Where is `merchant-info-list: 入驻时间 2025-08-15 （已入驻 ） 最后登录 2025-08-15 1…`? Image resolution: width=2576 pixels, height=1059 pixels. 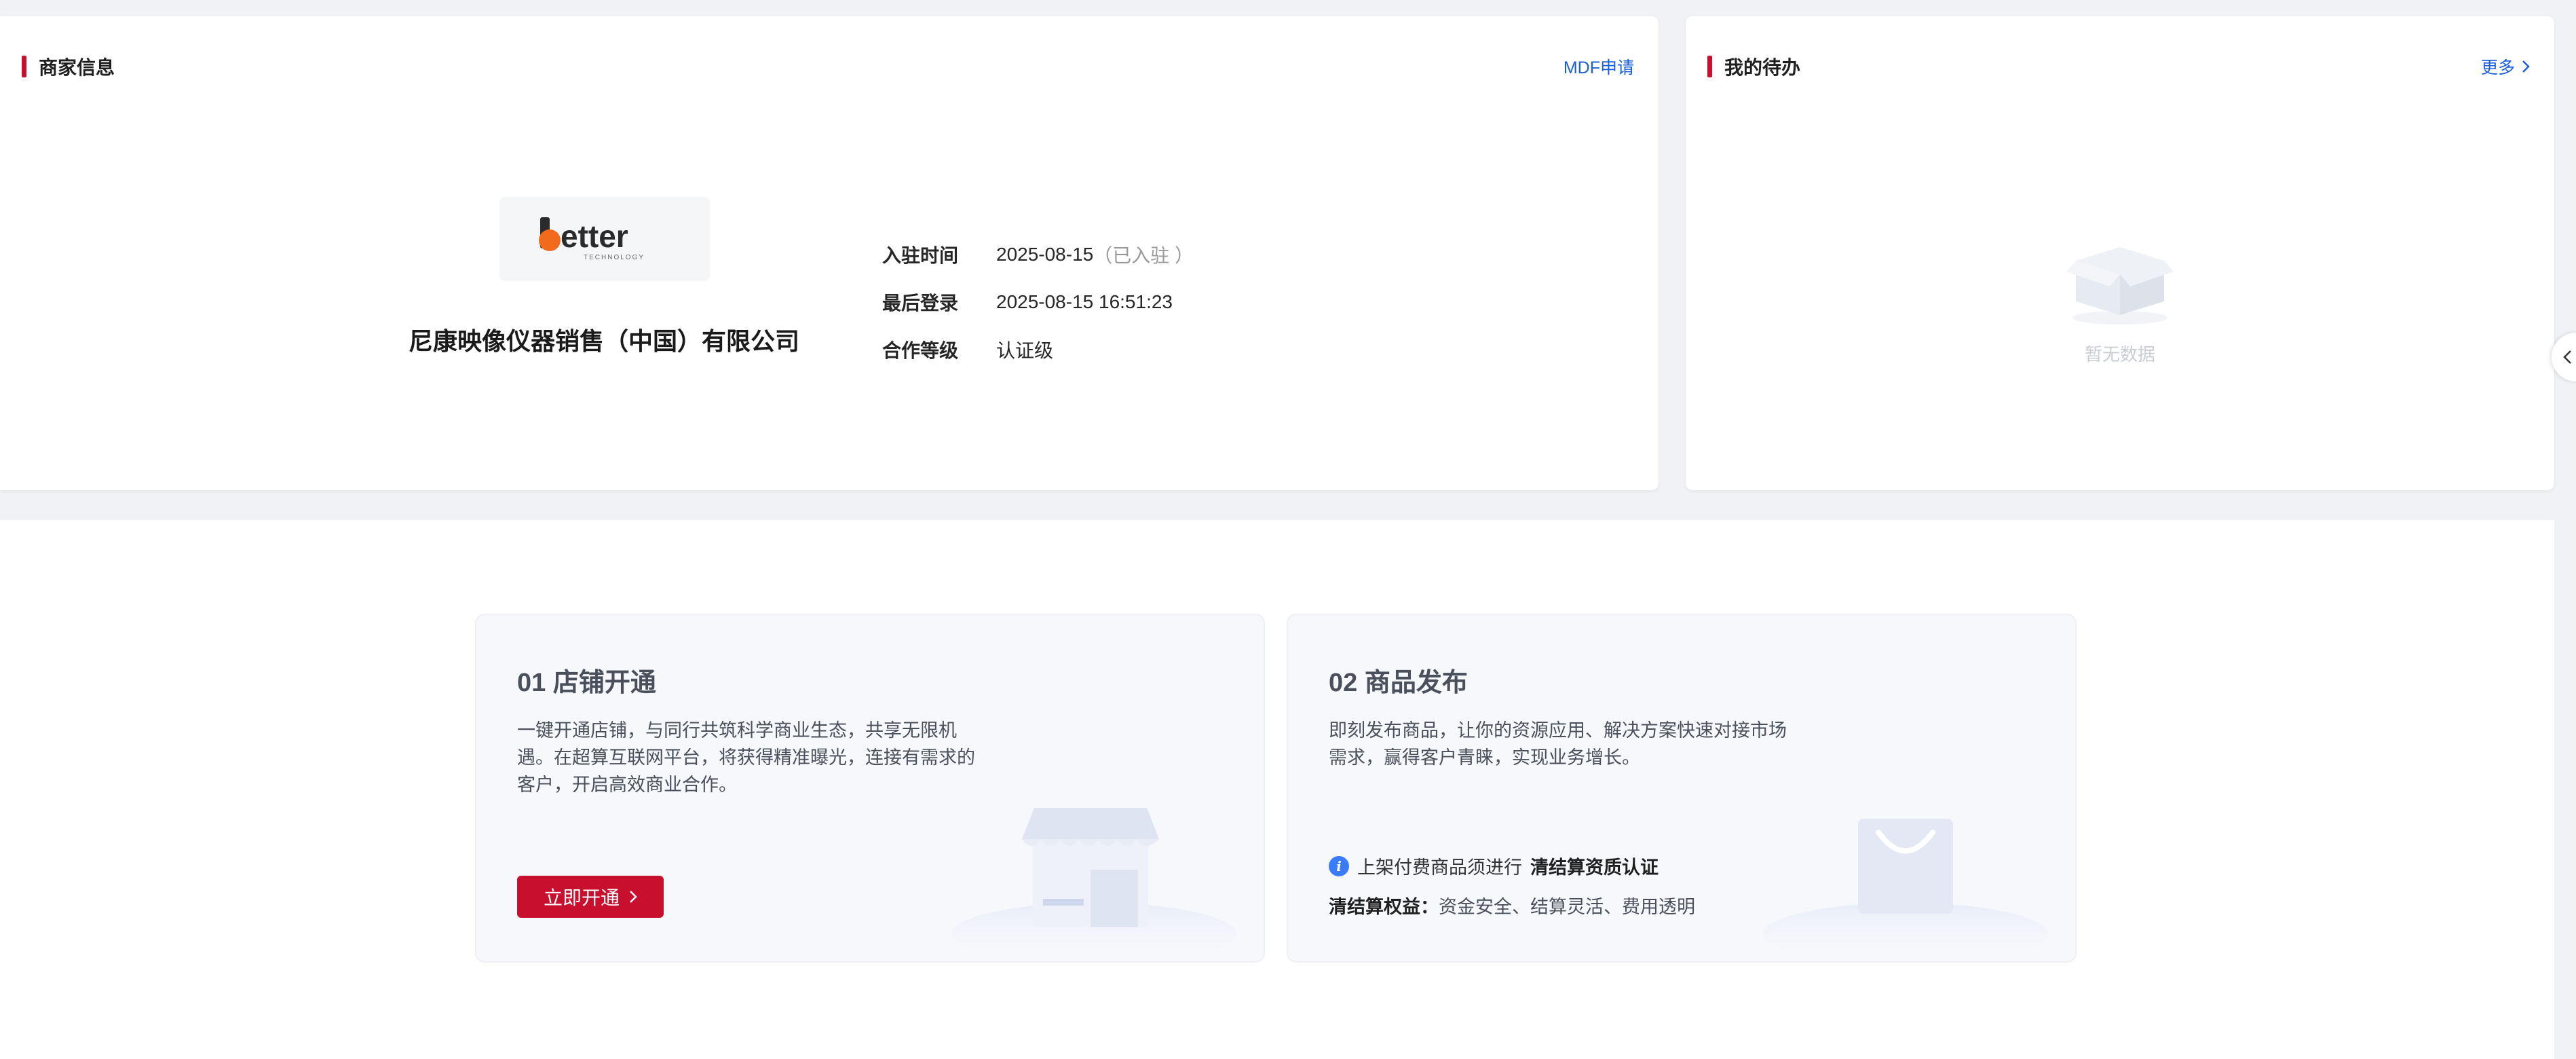
merchant-info-list: 入驻时间 2025-08-15 （已入驻 ） 最后登录 2025-08-15 1… is located at coordinates (1038, 302).